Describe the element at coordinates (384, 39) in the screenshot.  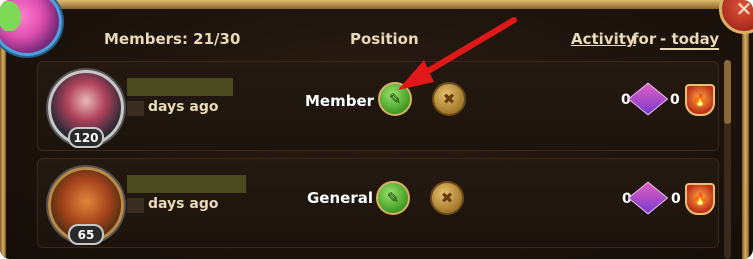
I see `position-column-header: Position` at that location.